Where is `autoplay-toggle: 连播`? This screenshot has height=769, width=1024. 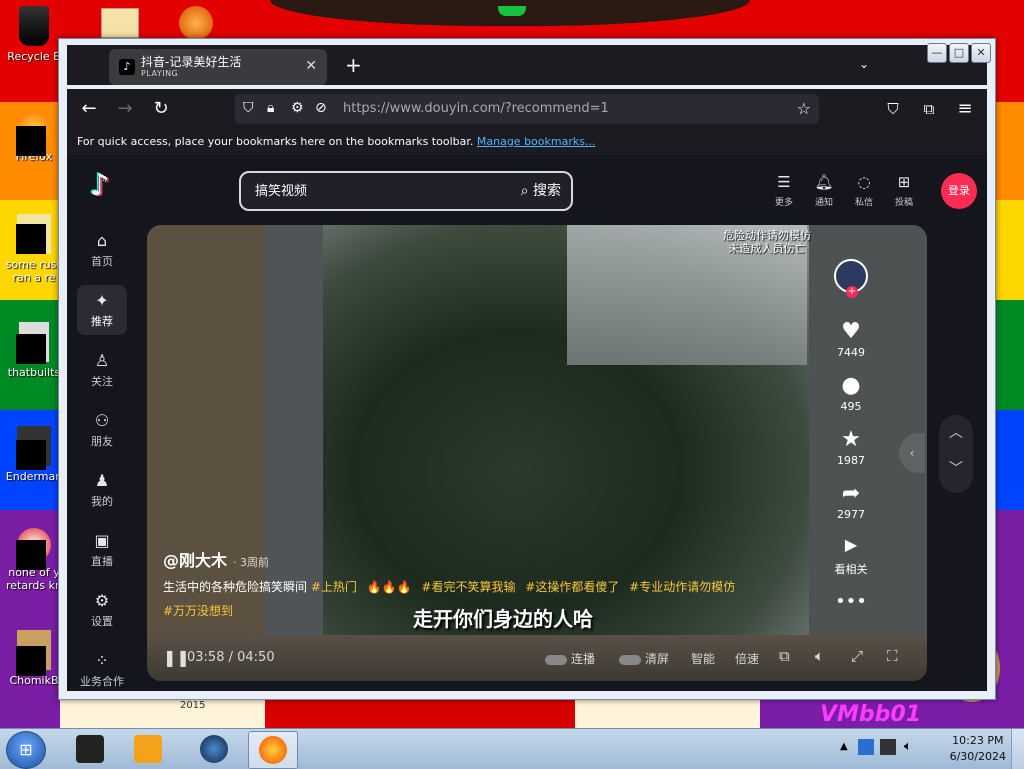 autoplay-toggle: 连播 is located at coordinates (570, 658).